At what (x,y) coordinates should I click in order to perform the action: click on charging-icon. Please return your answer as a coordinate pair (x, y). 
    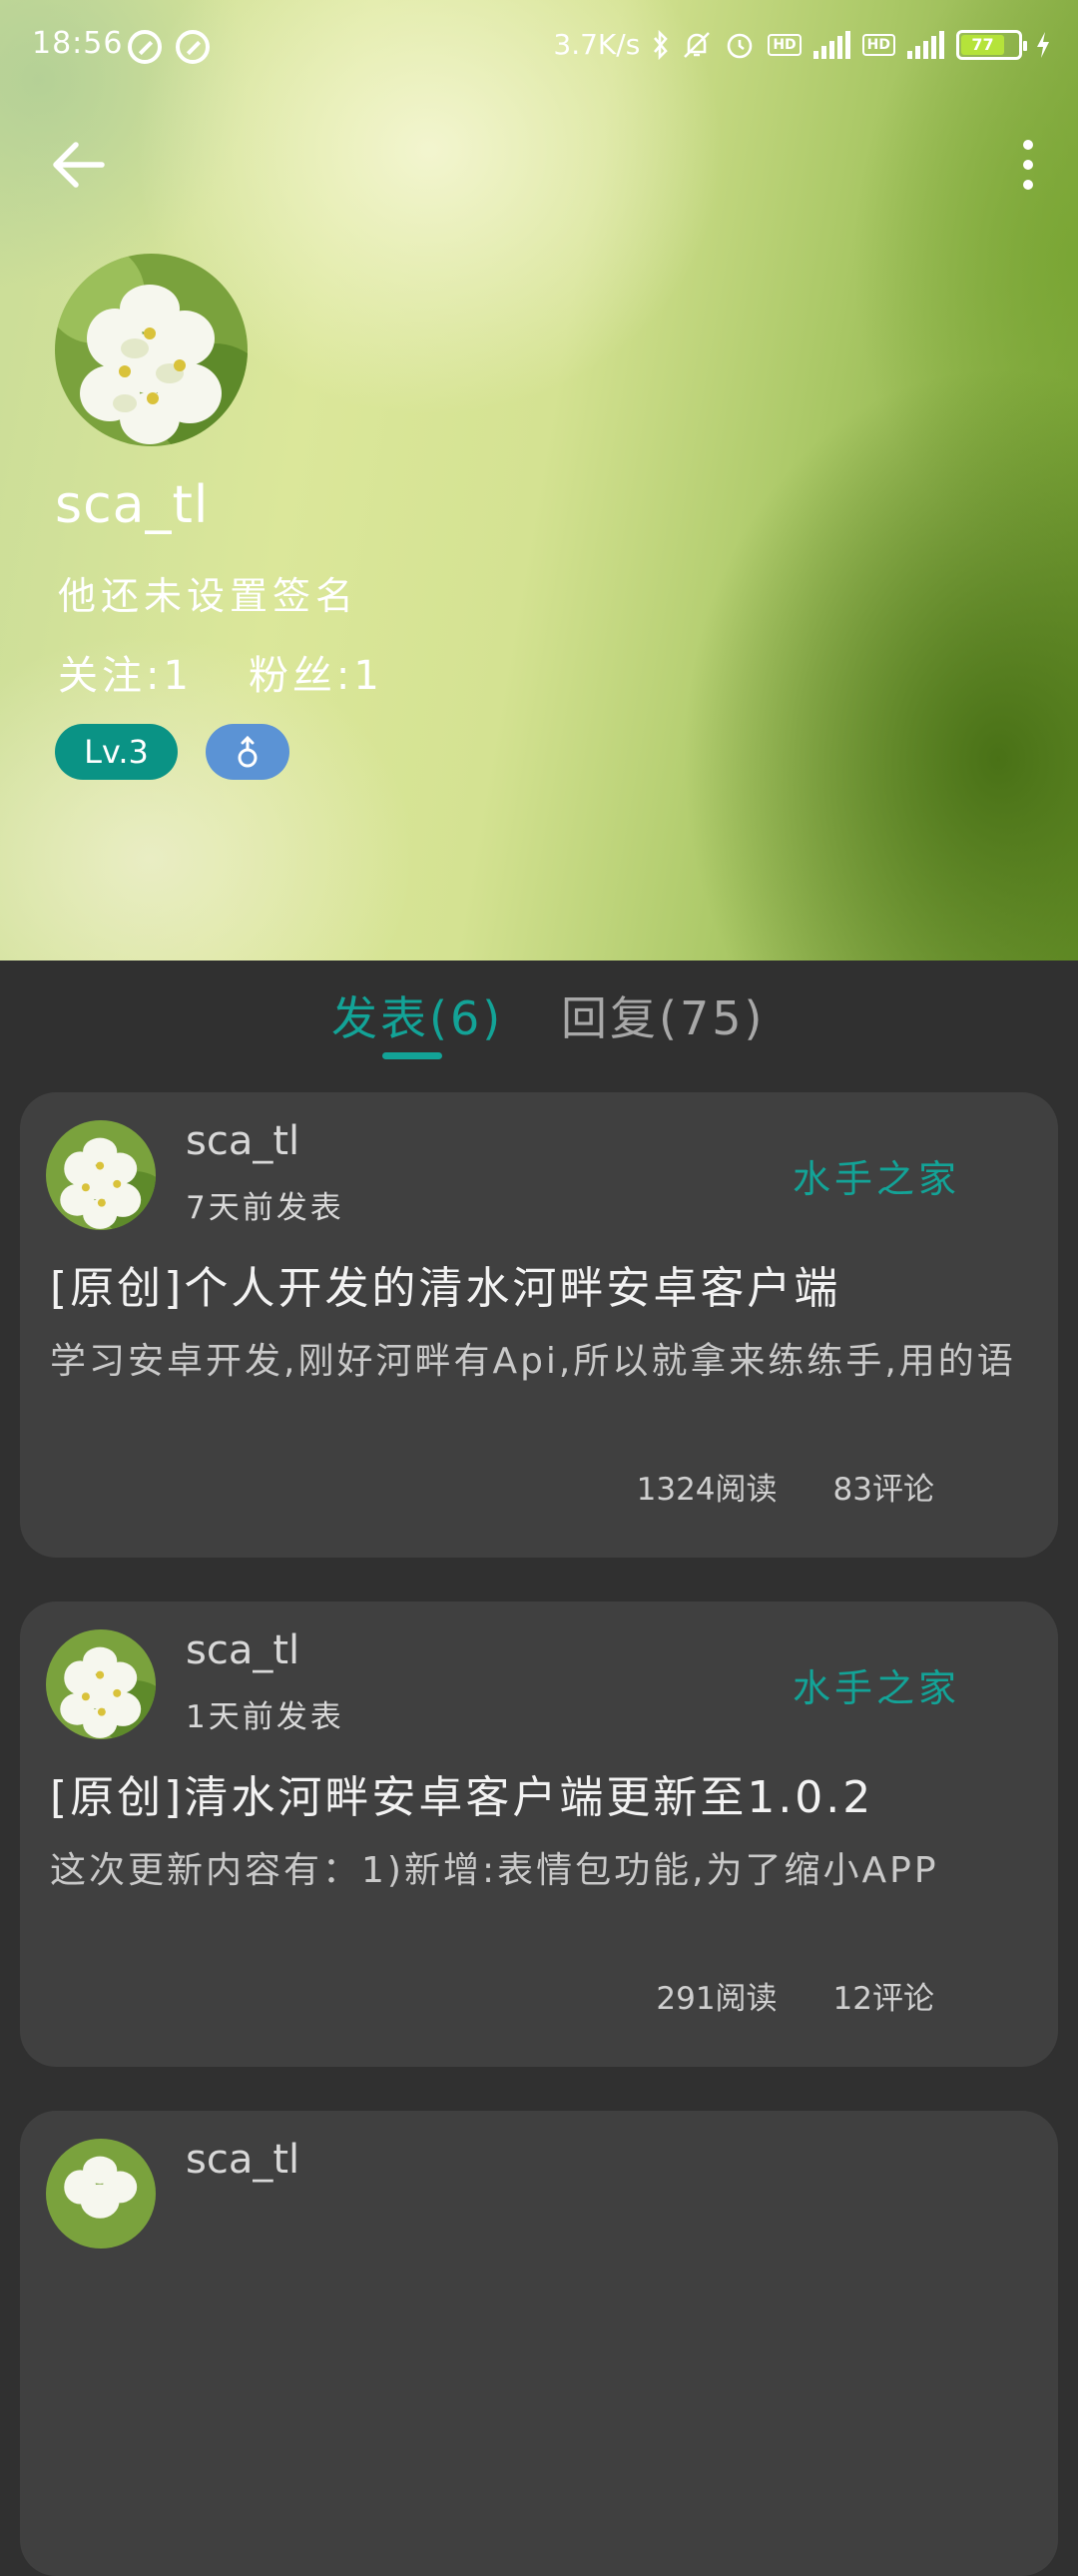
    Looking at the image, I should click on (1043, 44).